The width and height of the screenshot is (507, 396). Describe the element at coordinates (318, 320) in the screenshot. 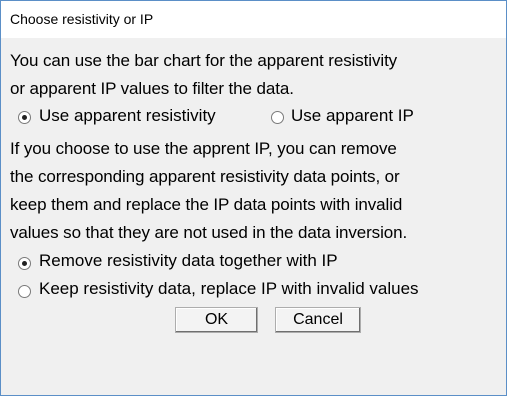

I see `cancel-button: Cancel` at that location.